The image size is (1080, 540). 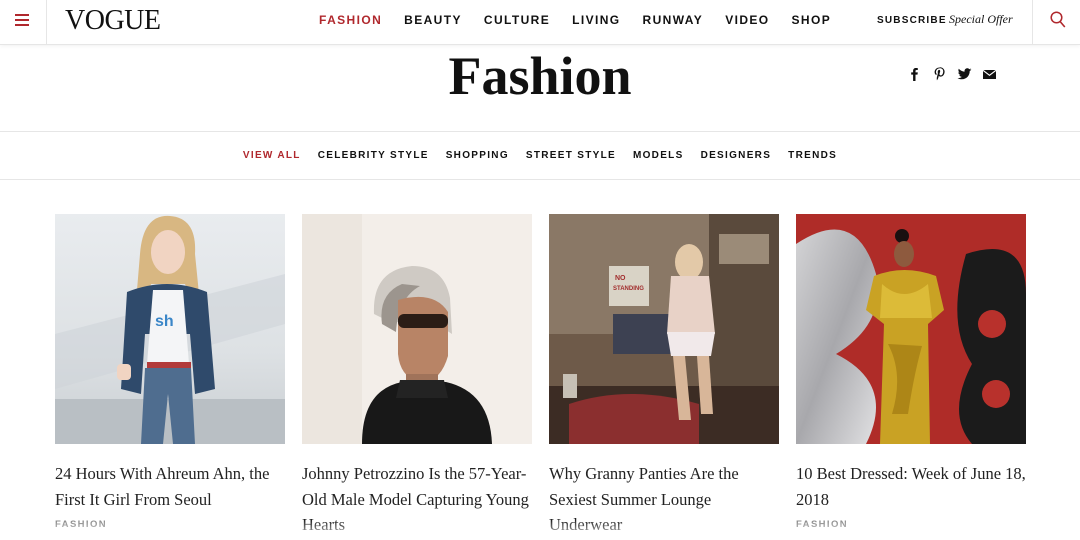 I want to click on article-image-film-still: NO STANDING, so click(x=664, y=329).